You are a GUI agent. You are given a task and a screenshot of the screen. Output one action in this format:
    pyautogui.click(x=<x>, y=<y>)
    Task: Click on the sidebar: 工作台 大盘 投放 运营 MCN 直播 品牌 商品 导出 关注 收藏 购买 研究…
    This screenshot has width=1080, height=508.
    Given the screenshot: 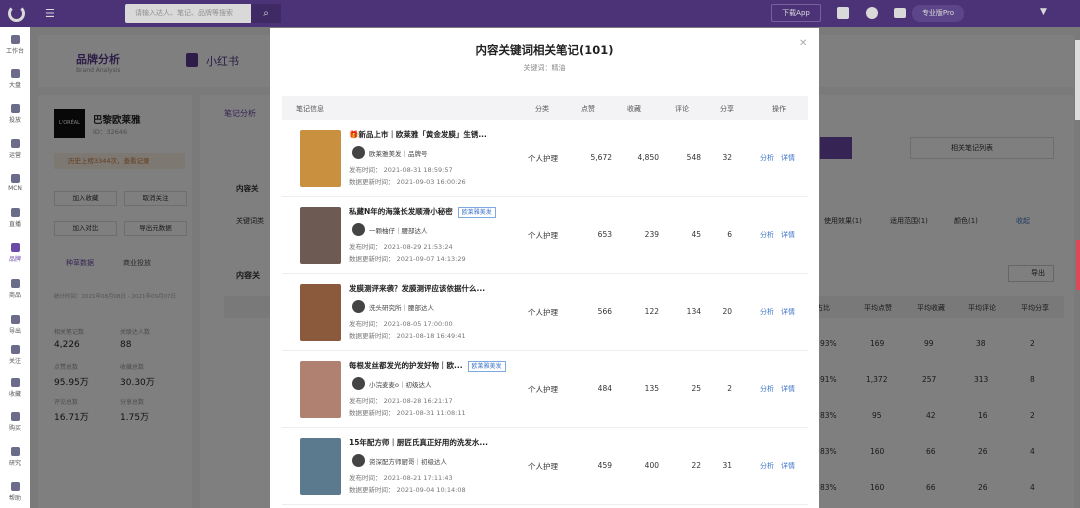 What is the action you would take?
    pyautogui.click(x=15, y=267)
    